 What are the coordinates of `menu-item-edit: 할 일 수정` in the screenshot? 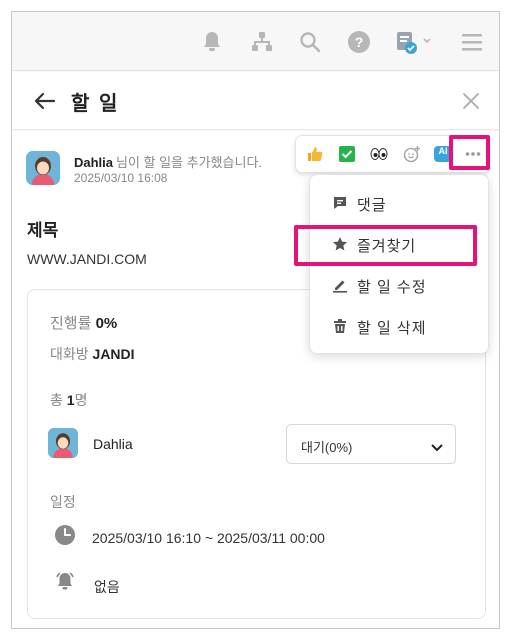 It's located at (399, 285).